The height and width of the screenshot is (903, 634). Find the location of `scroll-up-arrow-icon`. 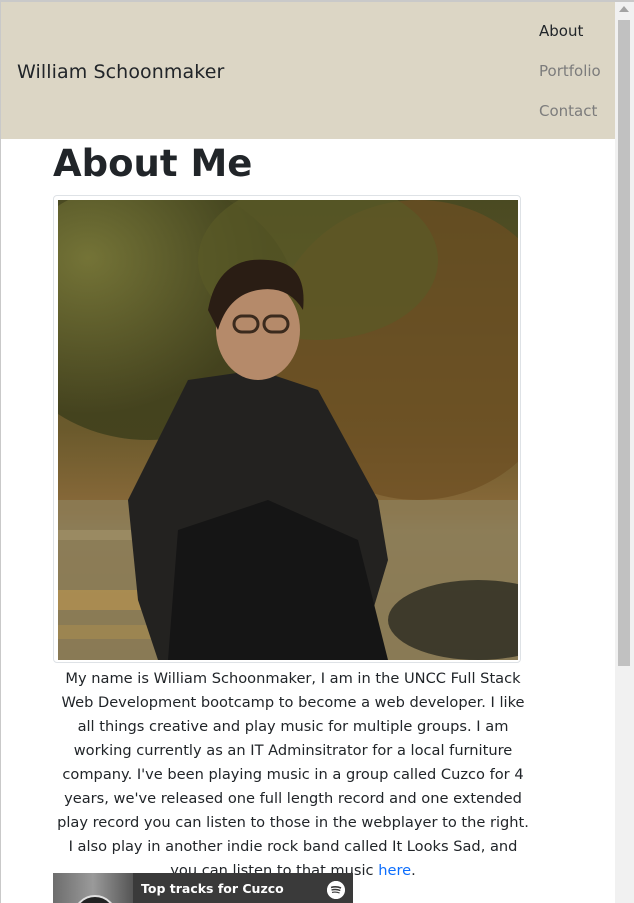

scroll-up-arrow-icon is located at coordinates (624, 9).